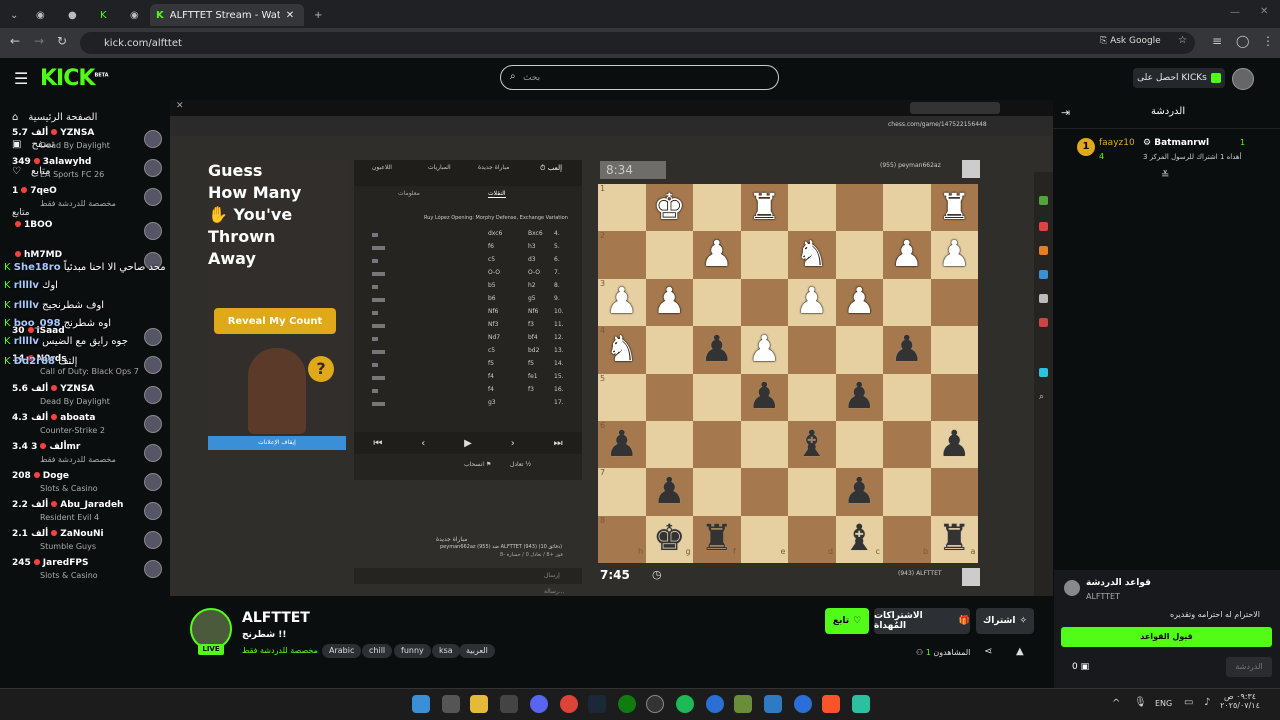 This screenshot has height=720, width=1280. What do you see at coordinates (569, 704) in the screenshot?
I see `chrome-icon` at bounding box center [569, 704].